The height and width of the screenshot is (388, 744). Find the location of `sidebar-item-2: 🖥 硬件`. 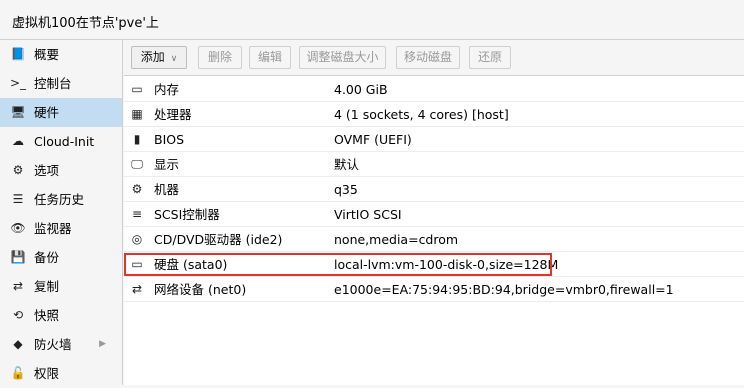

sidebar-item-2: 🖥 硬件 is located at coordinates (61, 112).